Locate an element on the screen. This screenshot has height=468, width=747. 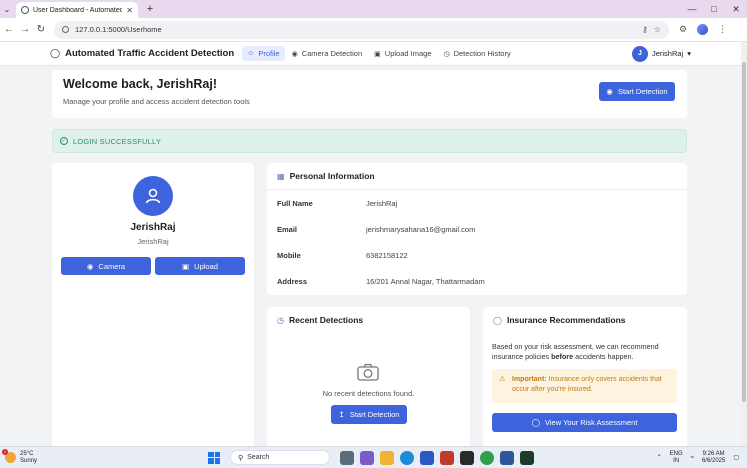
camera-button: ◉ Camera is located at coordinates (106, 266).